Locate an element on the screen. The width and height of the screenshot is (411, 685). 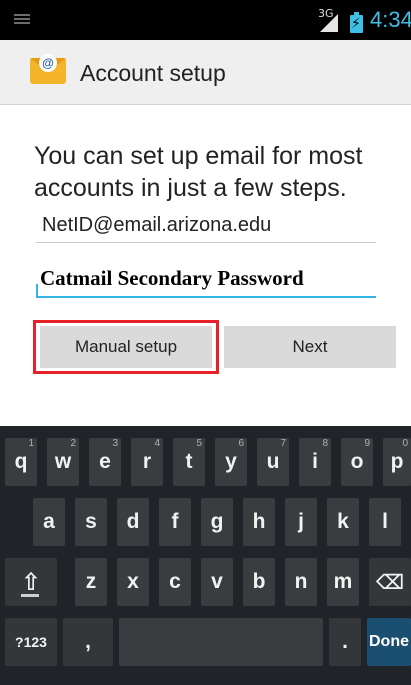
key-k: k is located at coordinates (343, 522).